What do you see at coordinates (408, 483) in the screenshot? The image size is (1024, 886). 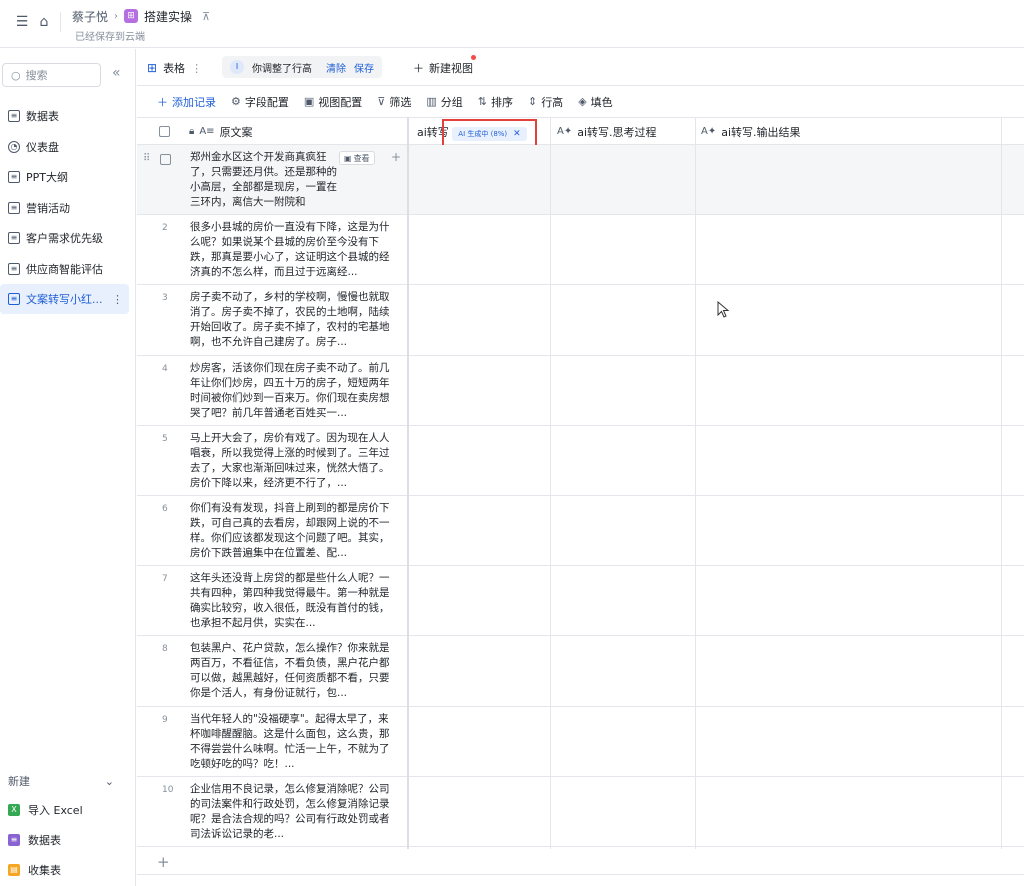 I see `frozen-column-divider` at bounding box center [408, 483].